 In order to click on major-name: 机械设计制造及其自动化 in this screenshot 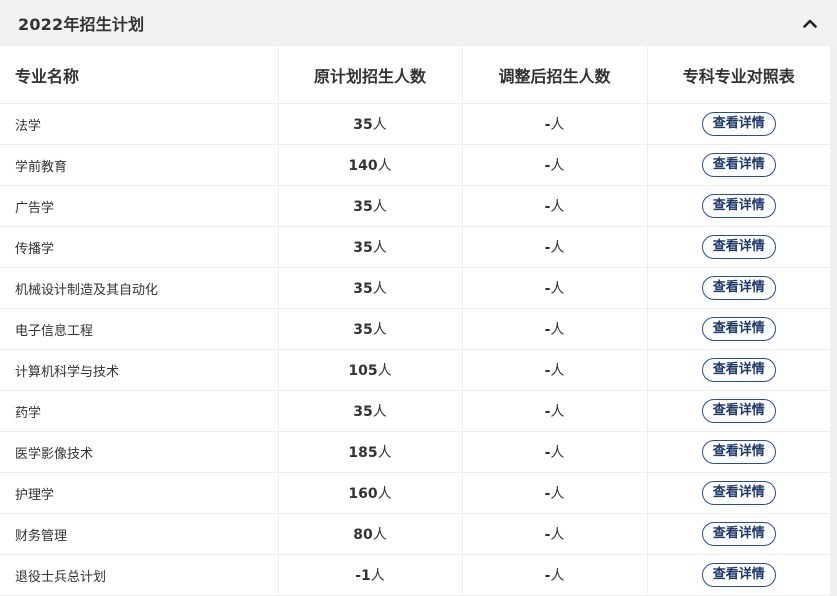, I will do `click(139, 288)`.